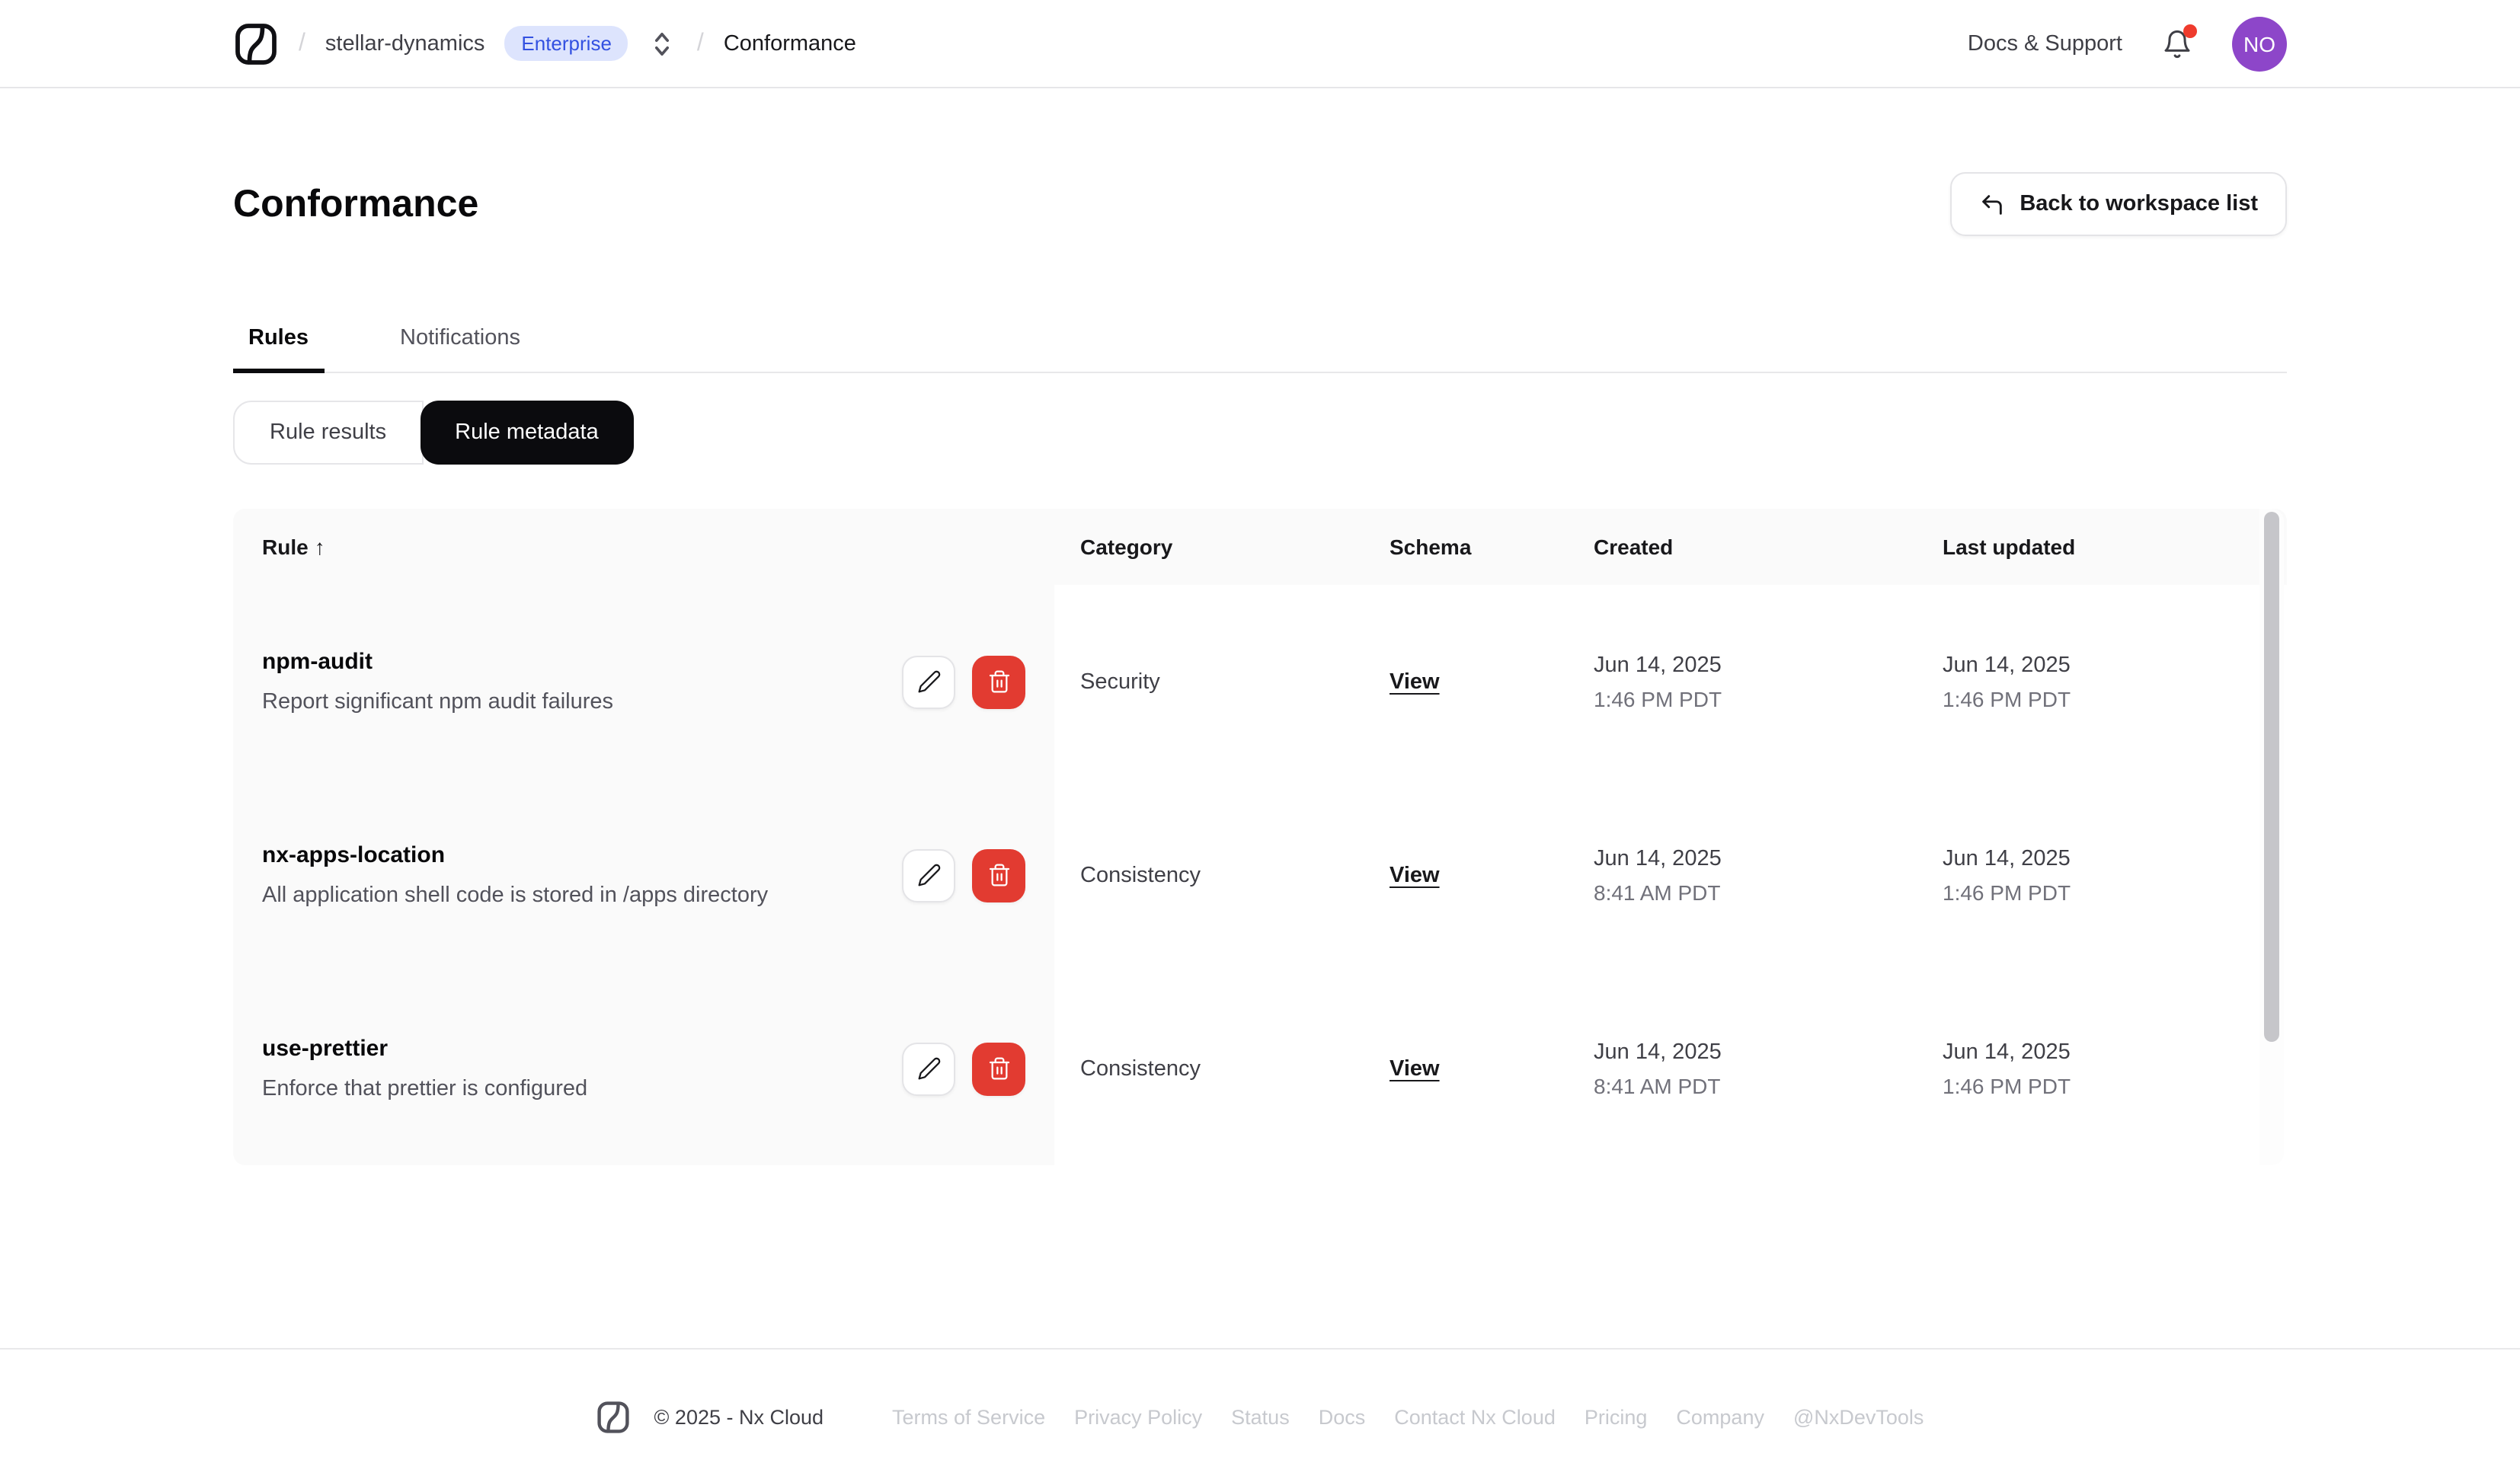 This screenshot has width=2520, height=1479. What do you see at coordinates (566, 43) in the screenshot?
I see `plan-badge: Enterprise` at bounding box center [566, 43].